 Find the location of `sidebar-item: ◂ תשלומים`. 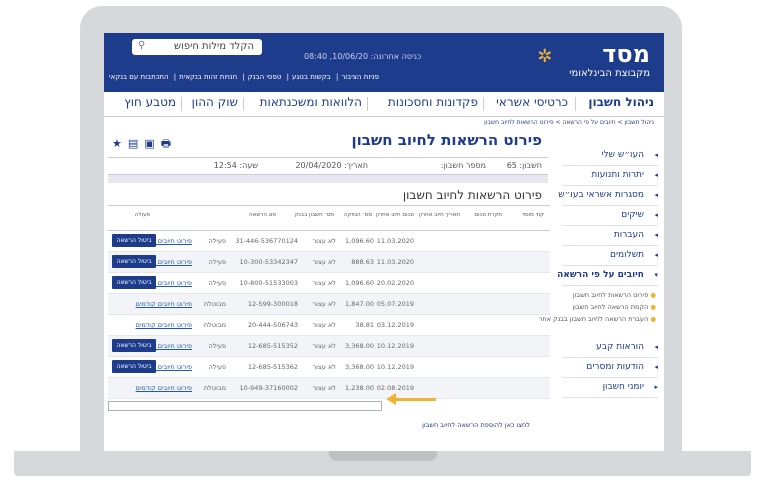

sidebar-item: ◂ תשלומים is located at coordinates (610, 256).